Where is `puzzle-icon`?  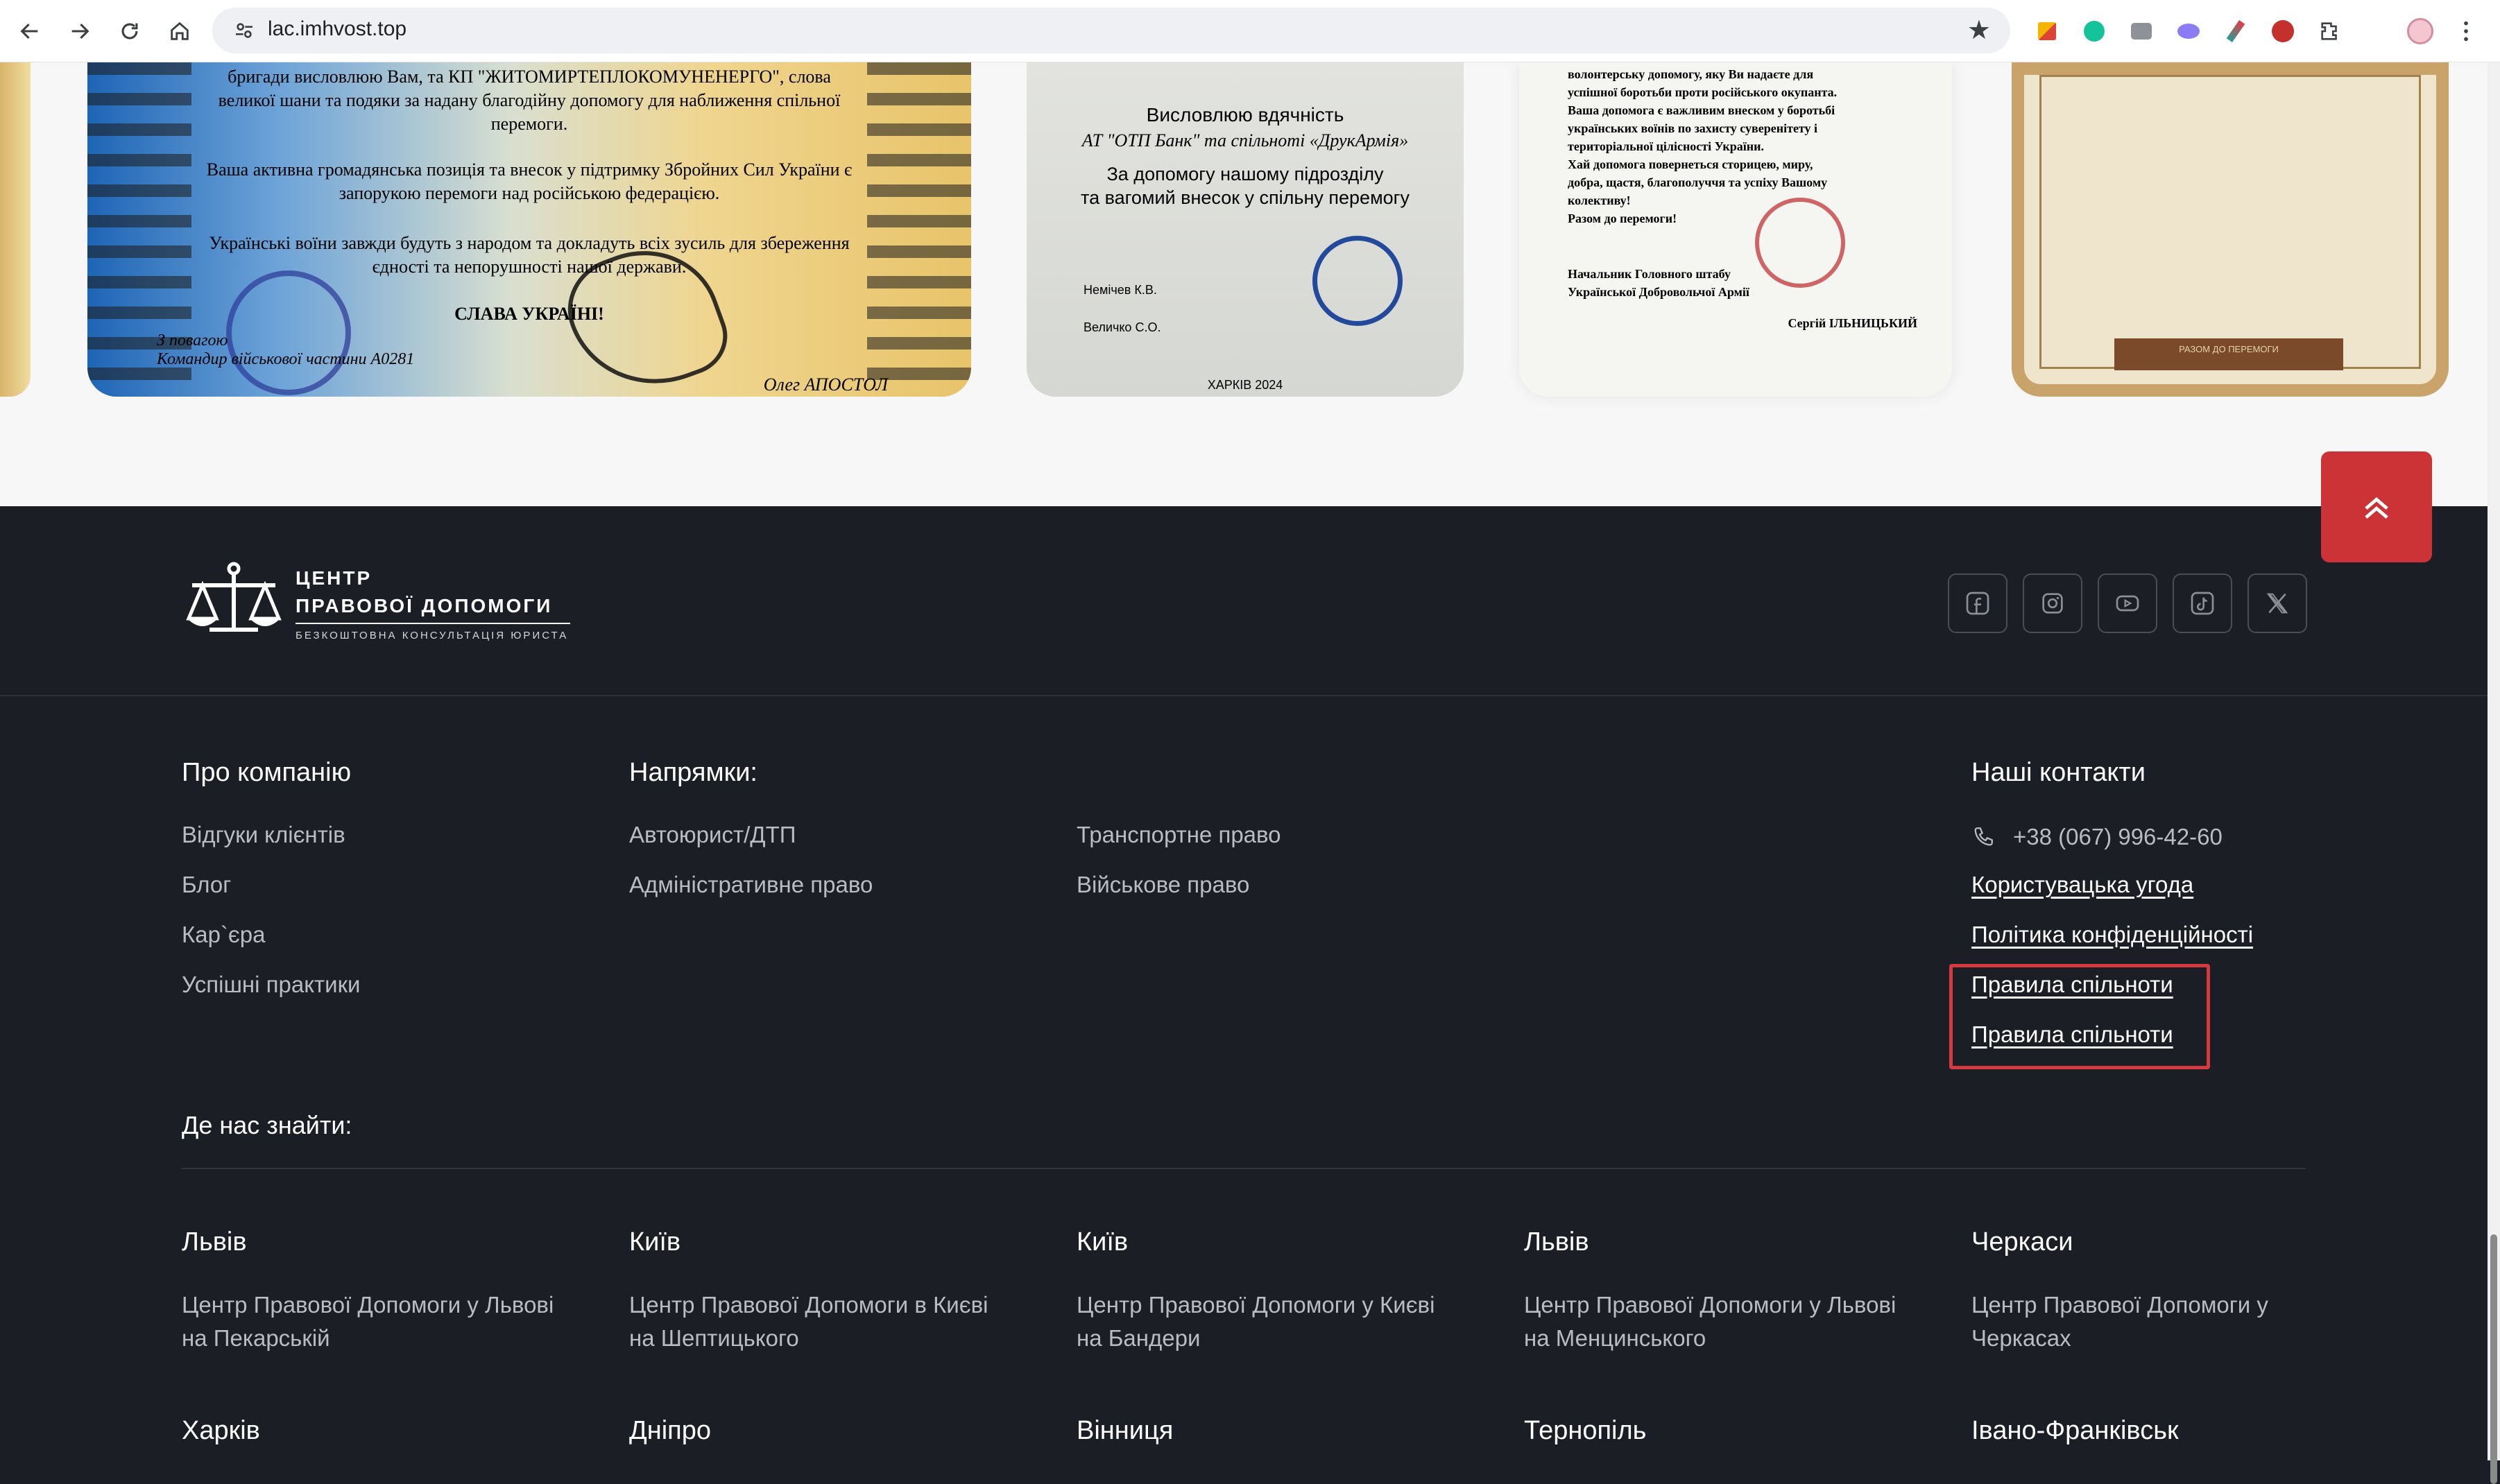
puzzle-icon is located at coordinates (2329, 31).